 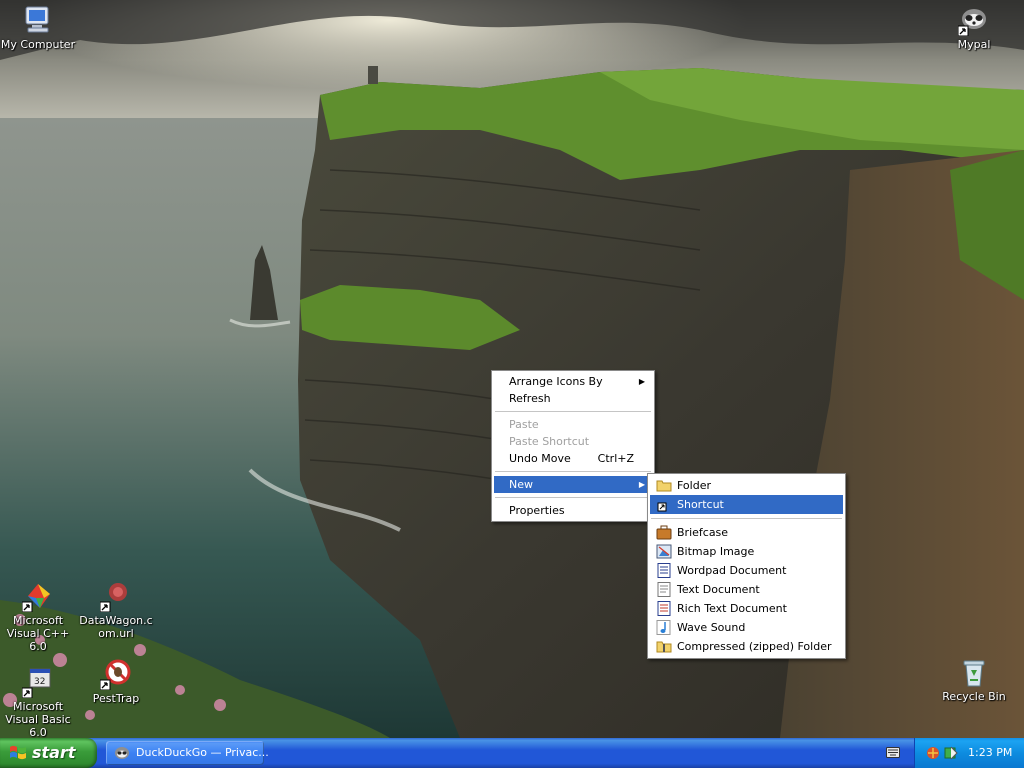 What do you see at coordinates (122, 753) in the screenshot?
I see `mypal-browser-icon` at bounding box center [122, 753].